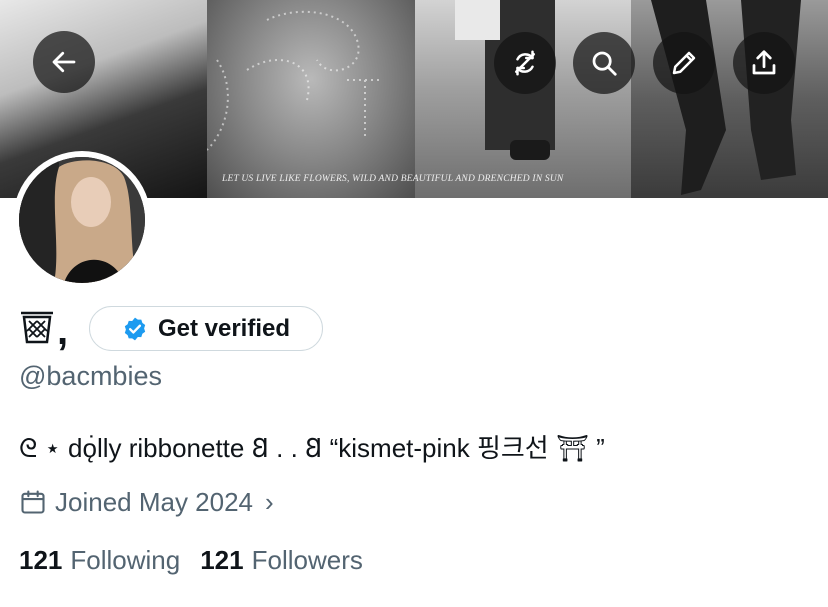 This screenshot has height=607, width=828. What do you see at coordinates (33, 502) in the screenshot?
I see `calendar-icon` at bounding box center [33, 502].